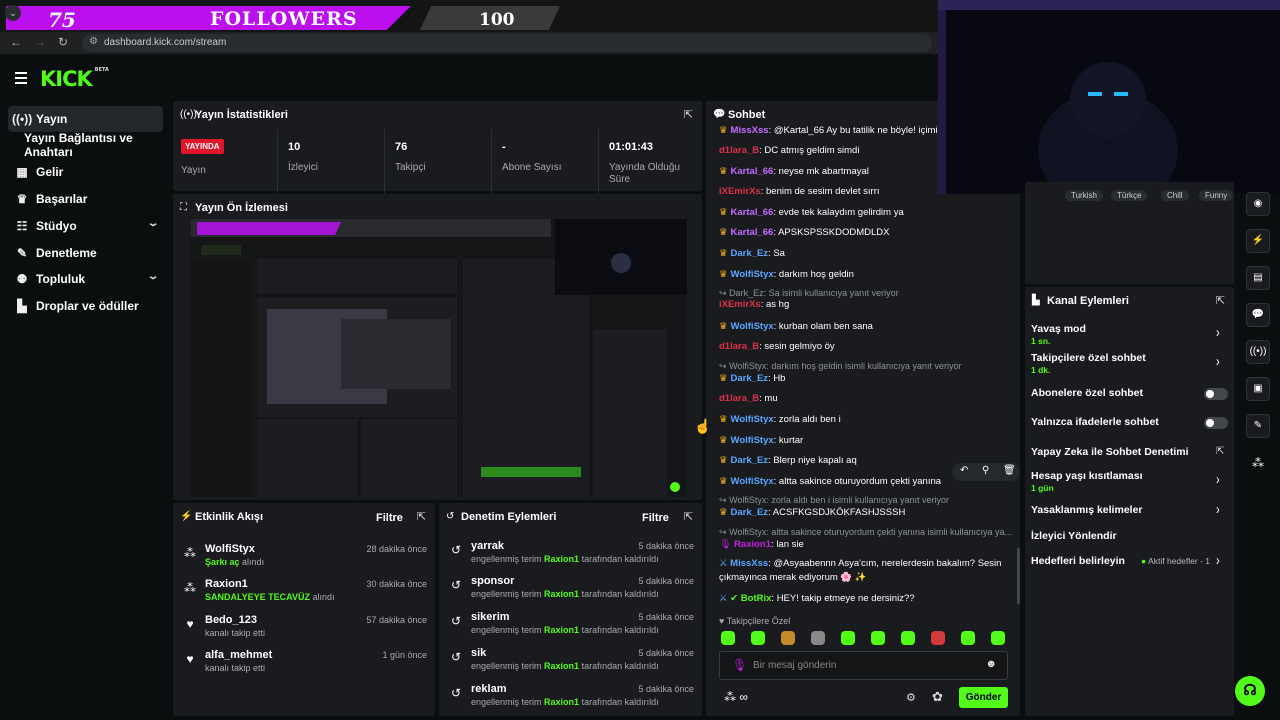 The width and height of the screenshot is (1280, 720). I want to click on sidebar-item-droplar: ▙ Droplar ve ödüller, so click(85, 306).